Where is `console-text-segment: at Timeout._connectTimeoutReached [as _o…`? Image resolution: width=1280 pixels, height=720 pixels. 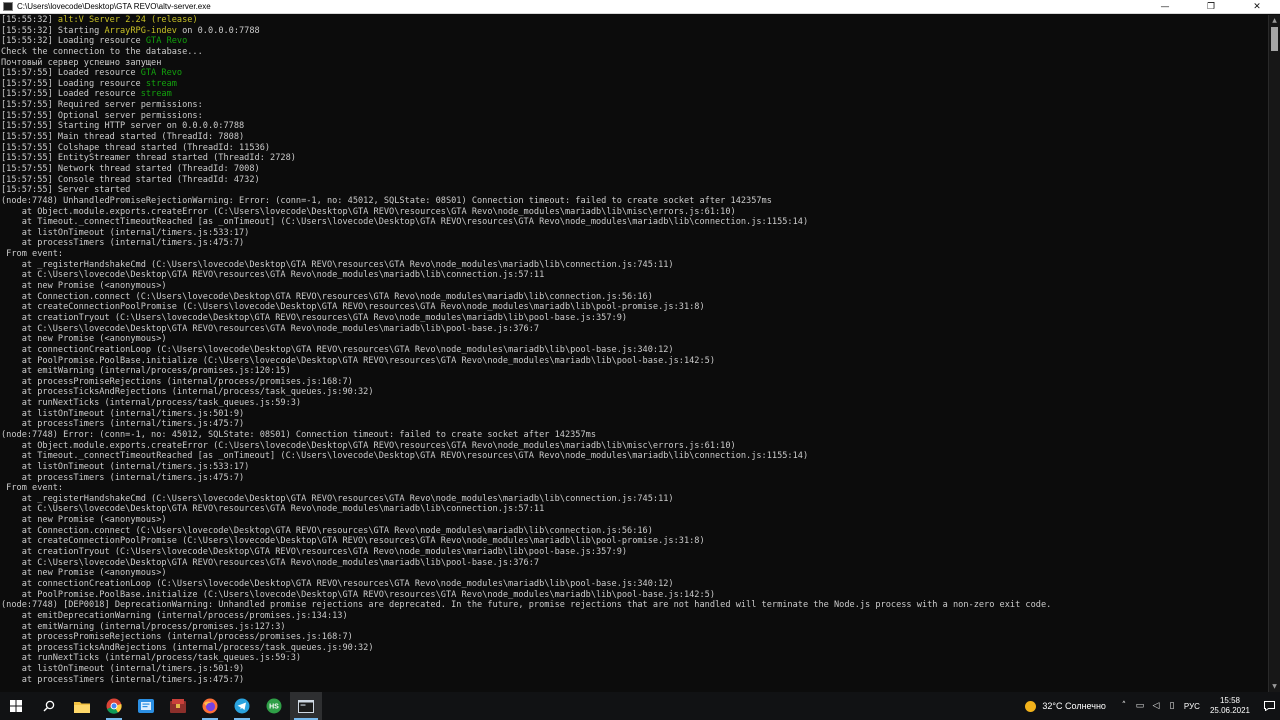 console-text-segment: at Timeout._connectTimeoutReached [as _o… is located at coordinates (405, 222).